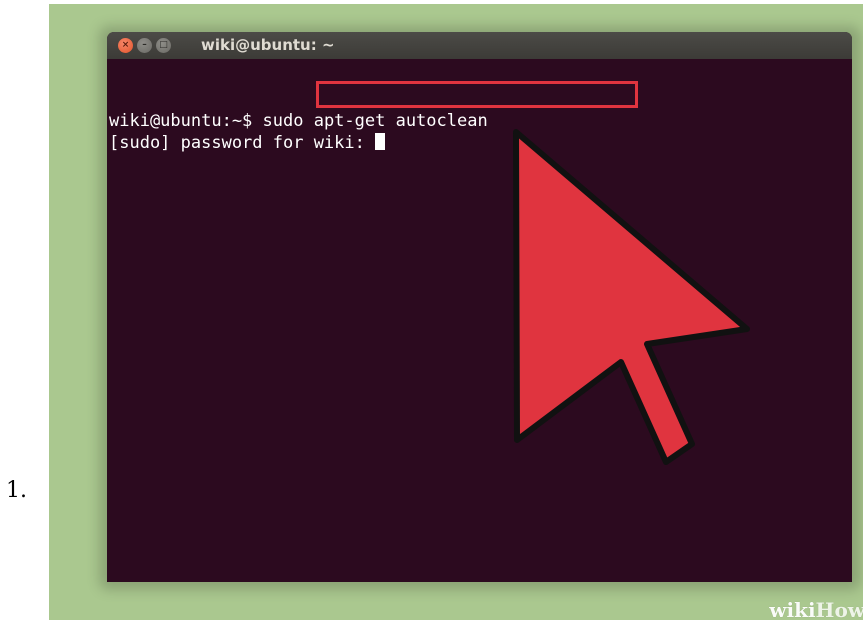 The image size is (863, 620). I want to click on pointer-arrow-shape, so click(631, 297).